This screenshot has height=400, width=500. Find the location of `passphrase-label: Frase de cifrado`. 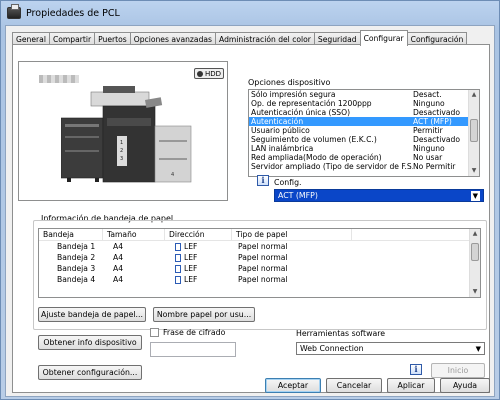

passphrase-label: Frase de cifrado is located at coordinates (194, 332).